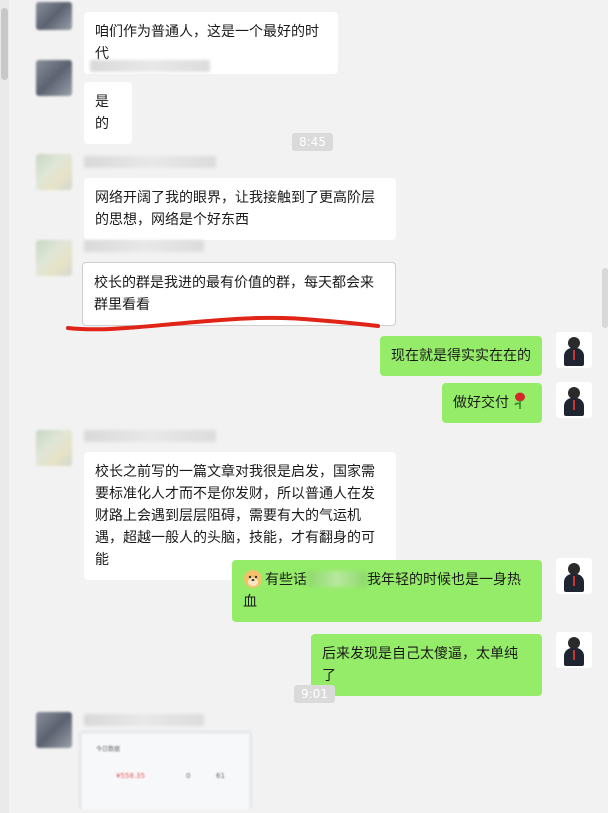 Image resolution: width=608 pixels, height=813 pixels. I want to click on timestamp: 8:45, so click(312, 142).